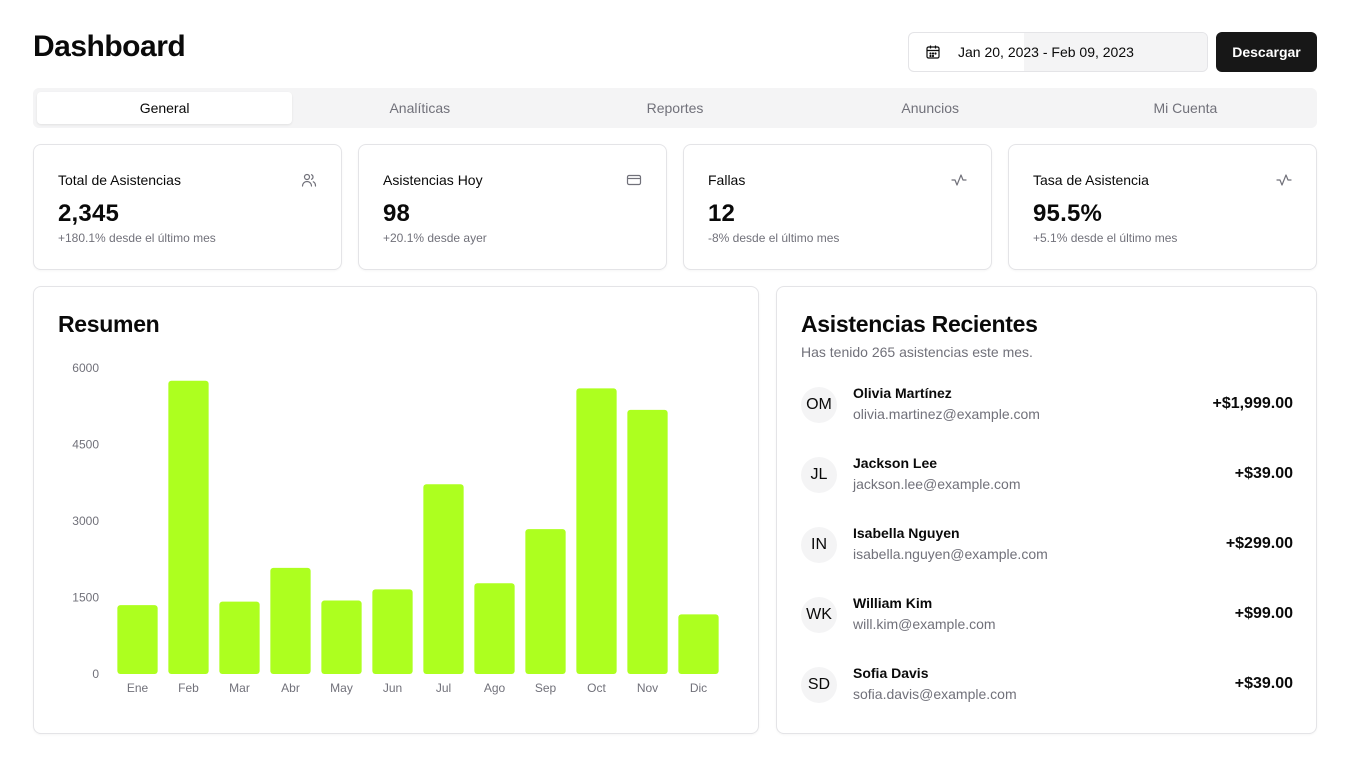 The height and width of the screenshot is (766, 1349). What do you see at coordinates (85, 445) in the screenshot?
I see `y-tick-label: 4500` at bounding box center [85, 445].